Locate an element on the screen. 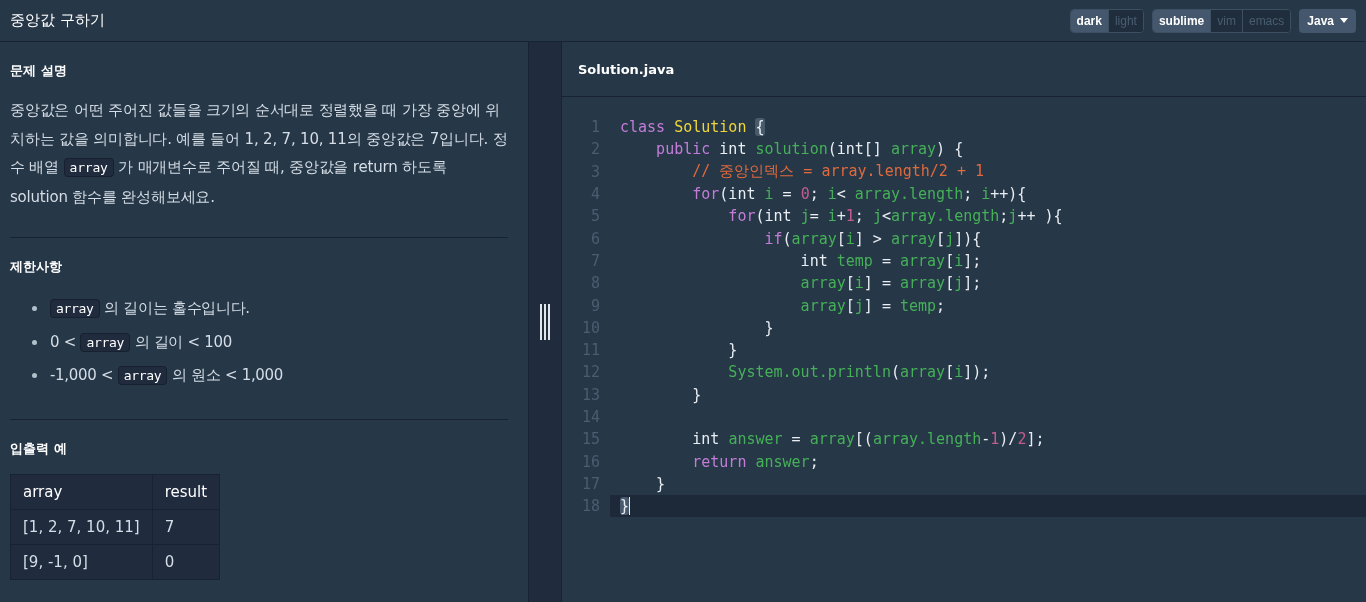 This screenshot has height=602, width=1366. code-line: int answer = array[(array.length-1)/2]; is located at coordinates (868, 439).